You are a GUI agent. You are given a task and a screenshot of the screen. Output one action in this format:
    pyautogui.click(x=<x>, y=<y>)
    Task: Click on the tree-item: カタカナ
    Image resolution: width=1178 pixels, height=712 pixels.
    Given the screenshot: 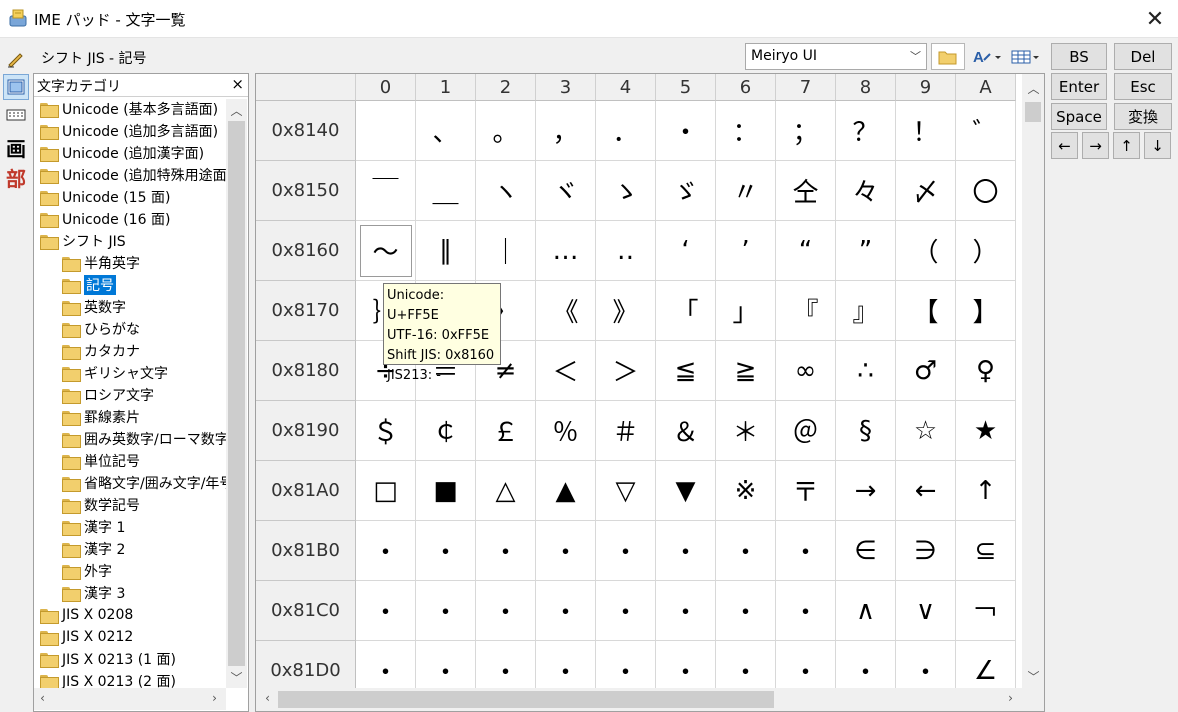 What is the action you would take?
    pyautogui.click(x=101, y=351)
    